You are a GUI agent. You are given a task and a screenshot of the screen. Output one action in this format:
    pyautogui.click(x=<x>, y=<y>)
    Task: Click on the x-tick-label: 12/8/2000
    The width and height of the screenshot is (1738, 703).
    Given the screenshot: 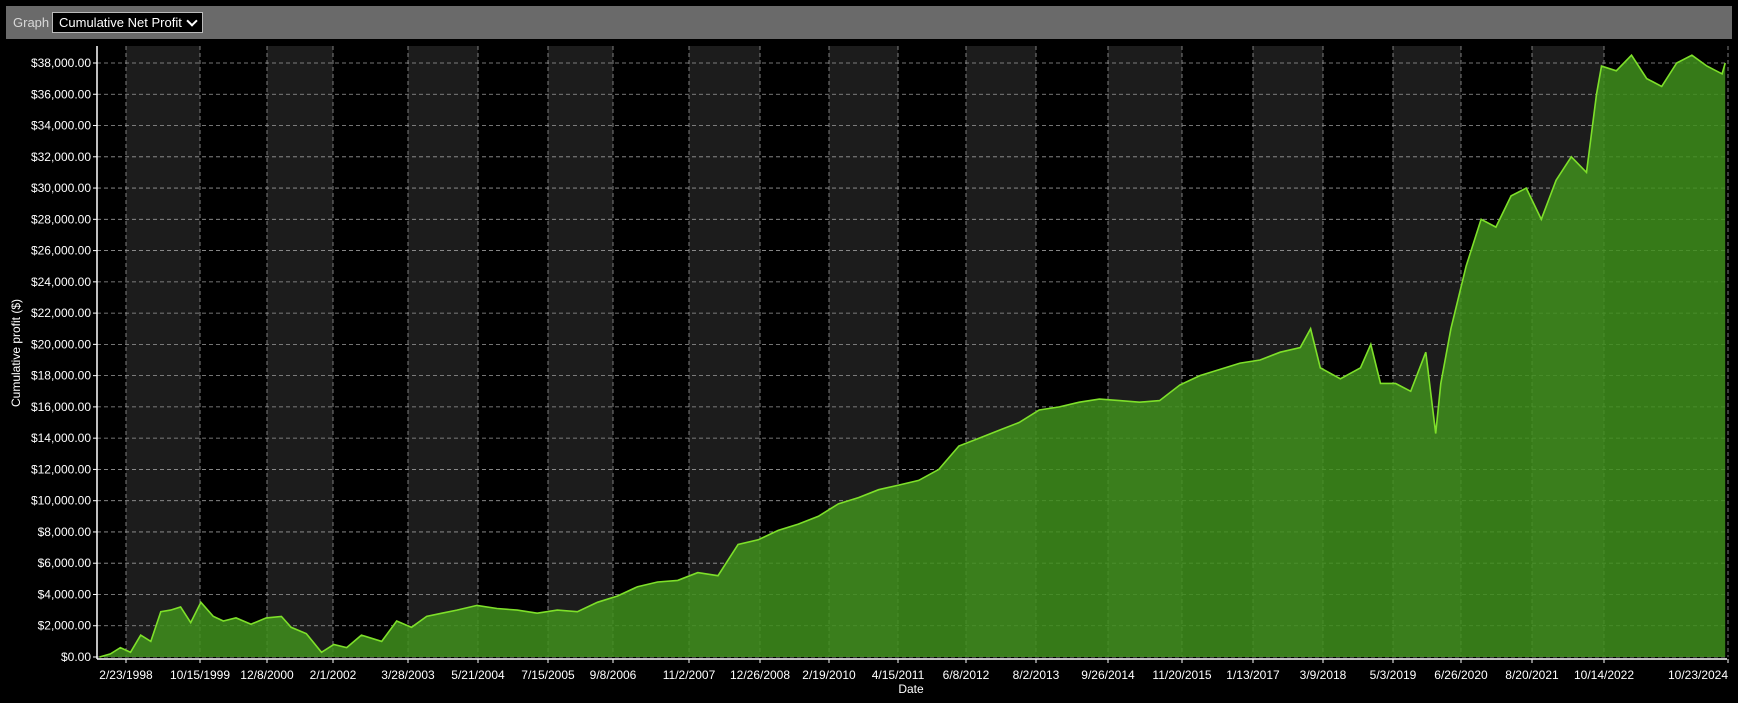 What is the action you would take?
    pyautogui.click(x=267, y=675)
    